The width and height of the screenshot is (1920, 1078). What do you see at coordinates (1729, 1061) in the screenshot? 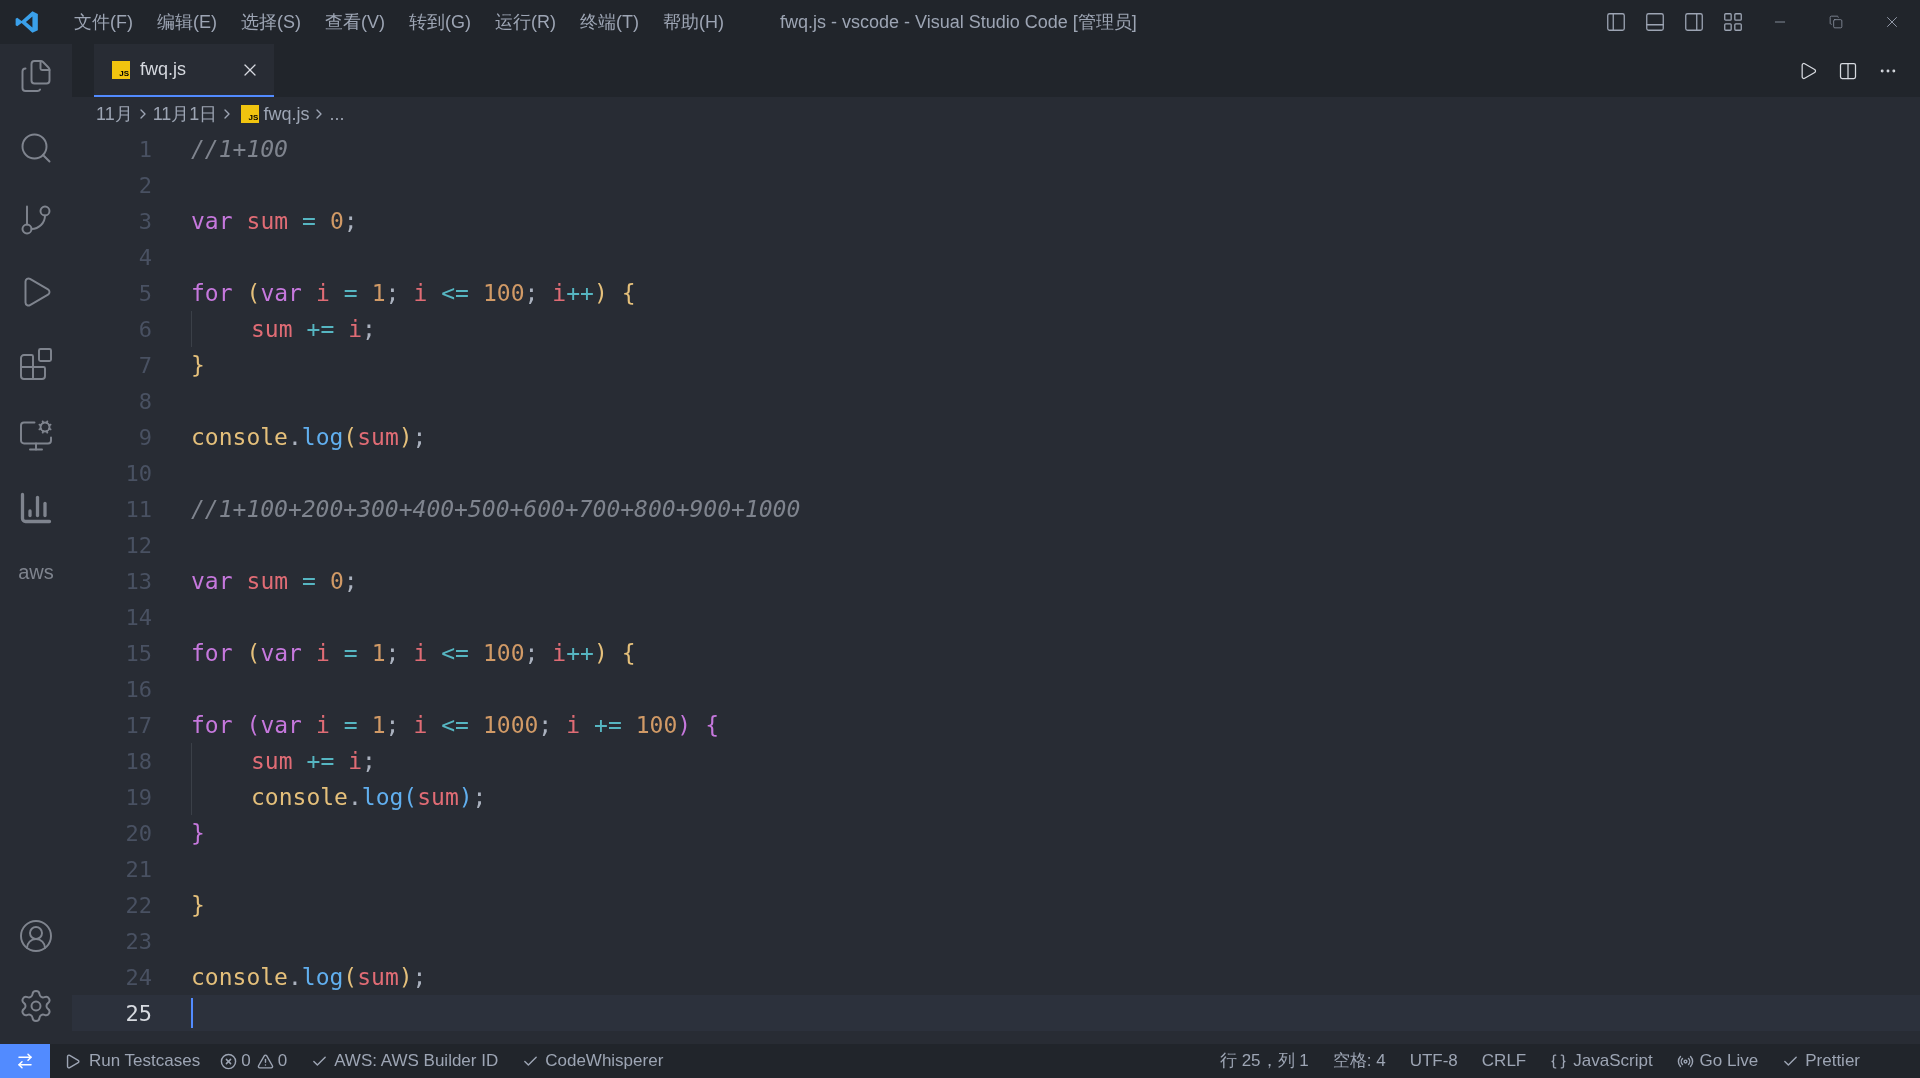
I see `status-label: Go Live` at bounding box center [1729, 1061].